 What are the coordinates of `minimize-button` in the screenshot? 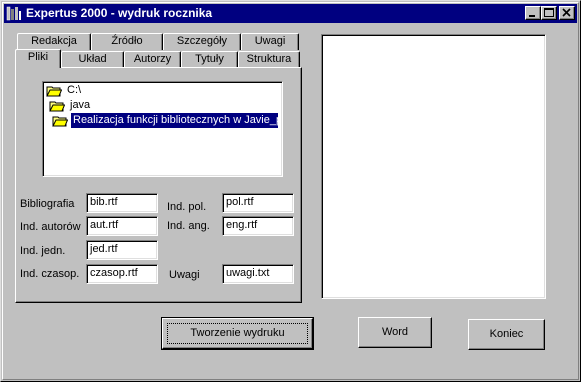 It's located at (533, 13).